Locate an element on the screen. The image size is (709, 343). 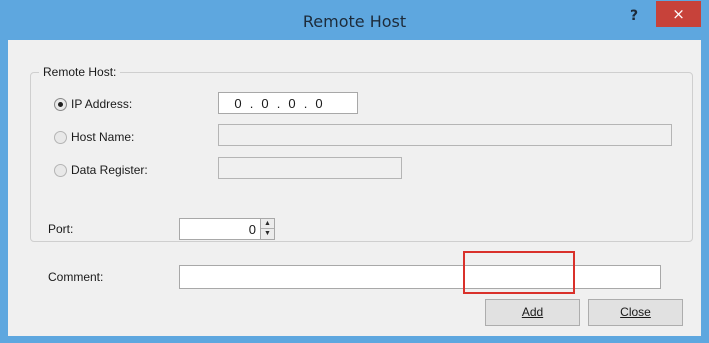
host-name-radio is located at coordinates (60, 137).